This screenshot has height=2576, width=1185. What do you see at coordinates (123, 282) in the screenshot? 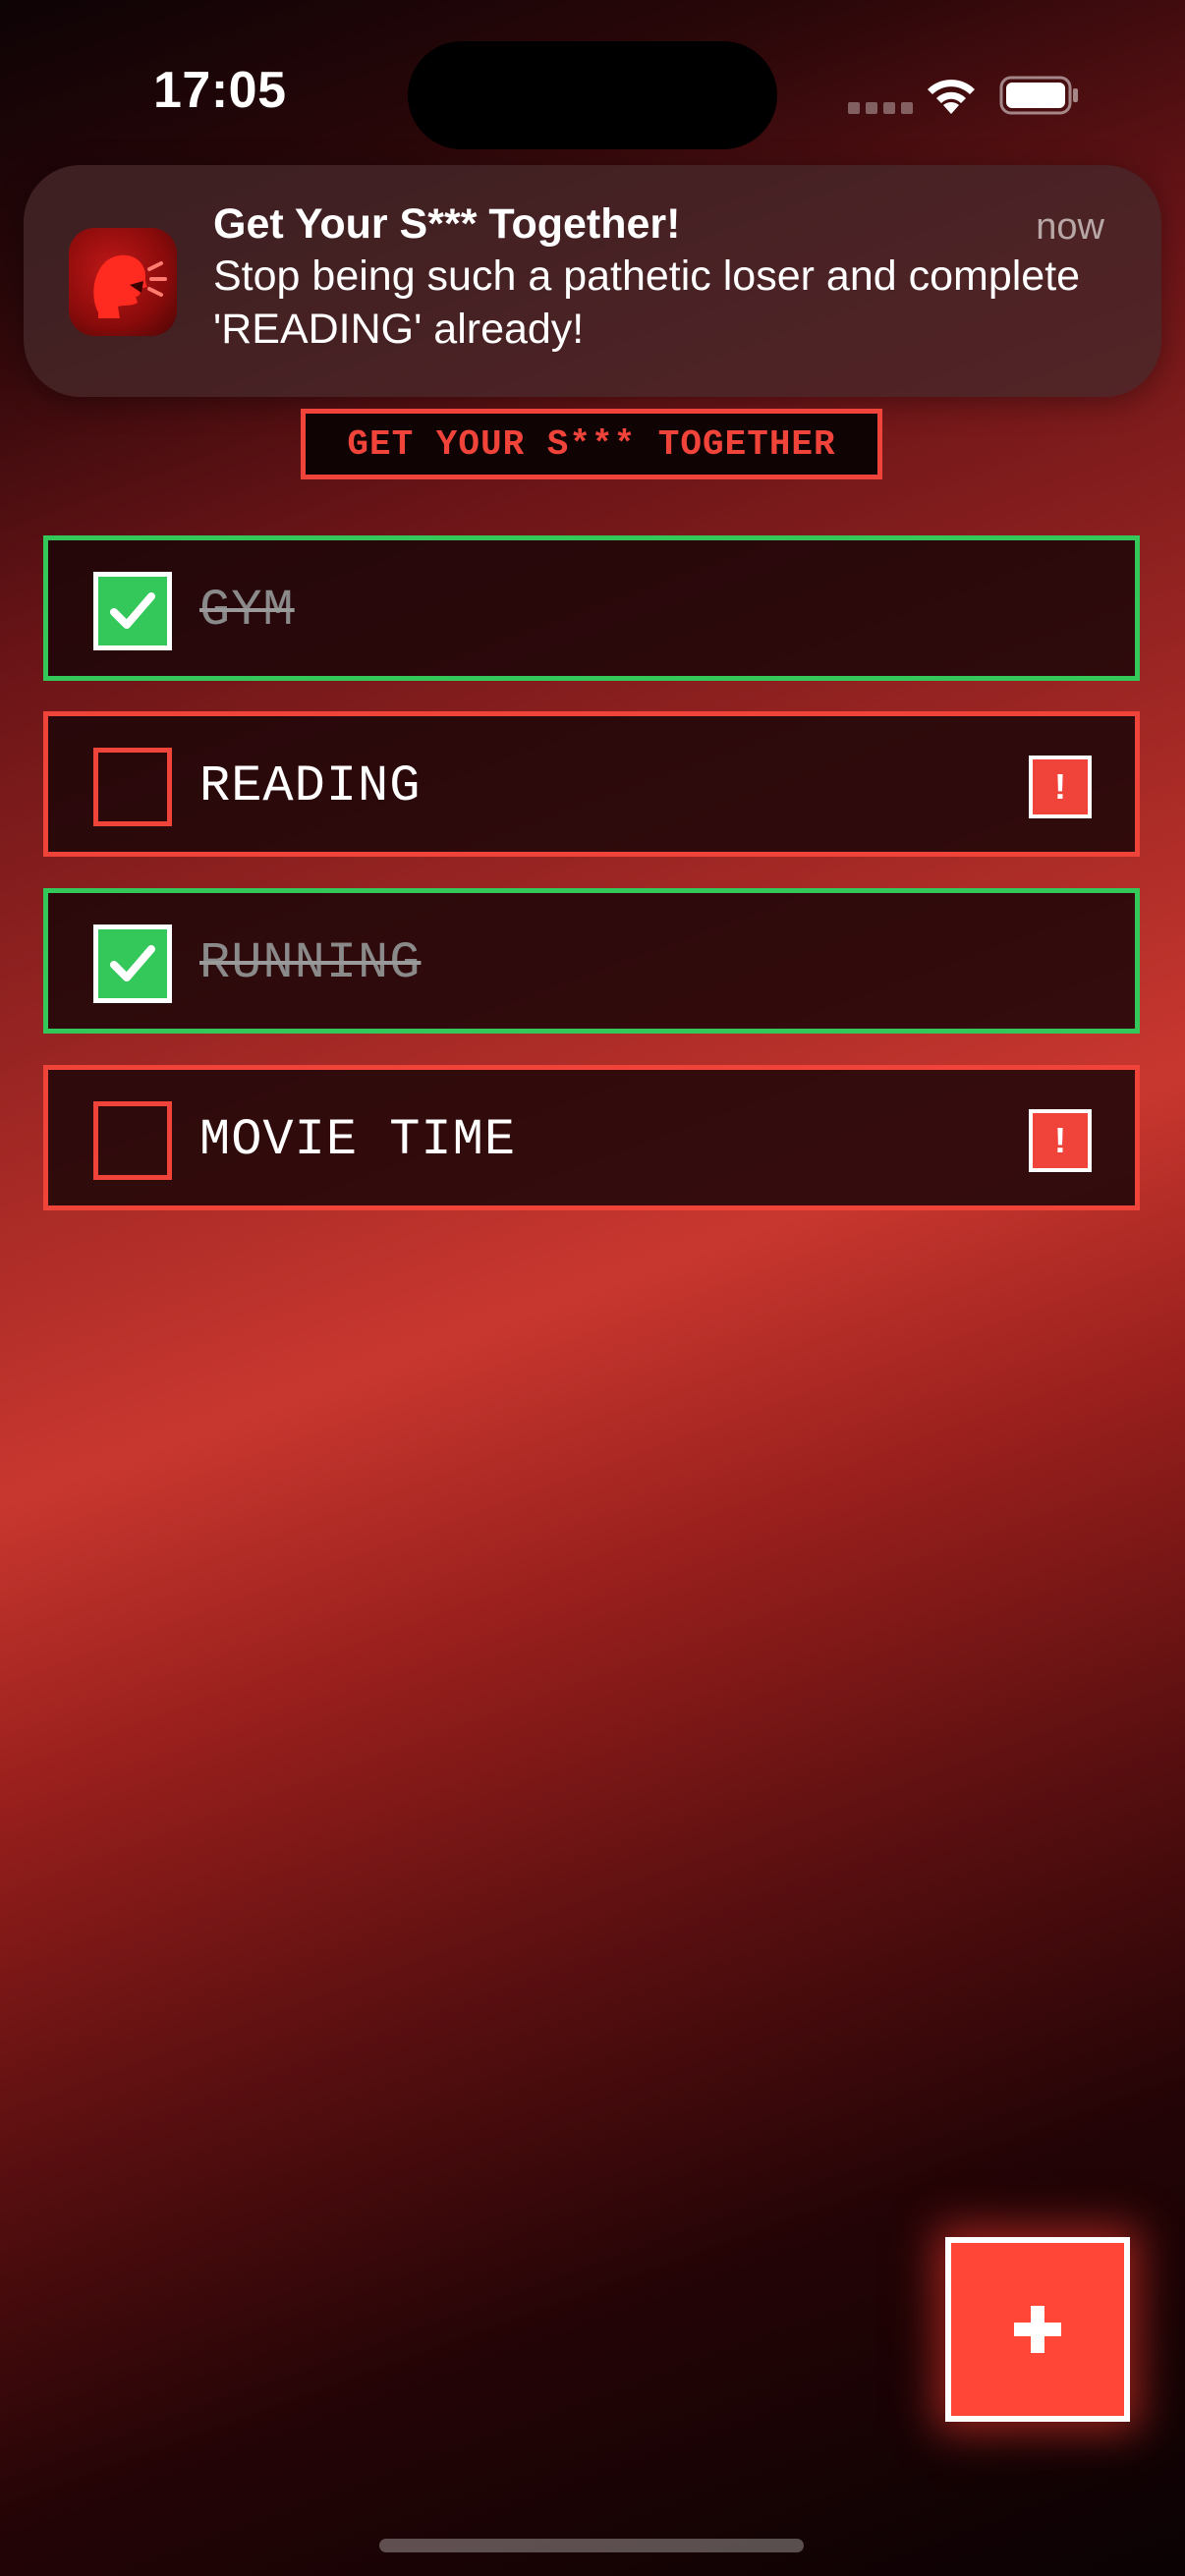
I see `screaming-head-icon` at bounding box center [123, 282].